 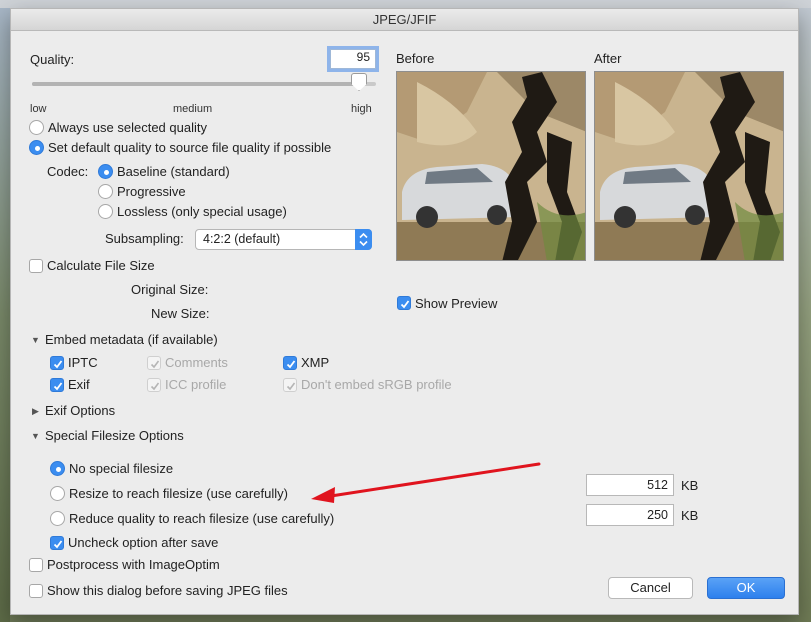 I want to click on quality-slider-track, so click(x=204, y=84).